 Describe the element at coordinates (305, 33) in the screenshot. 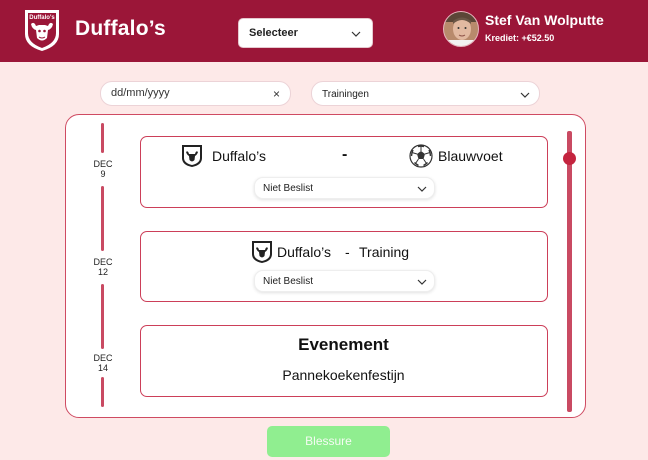

I see `team-select: Selecteer` at that location.